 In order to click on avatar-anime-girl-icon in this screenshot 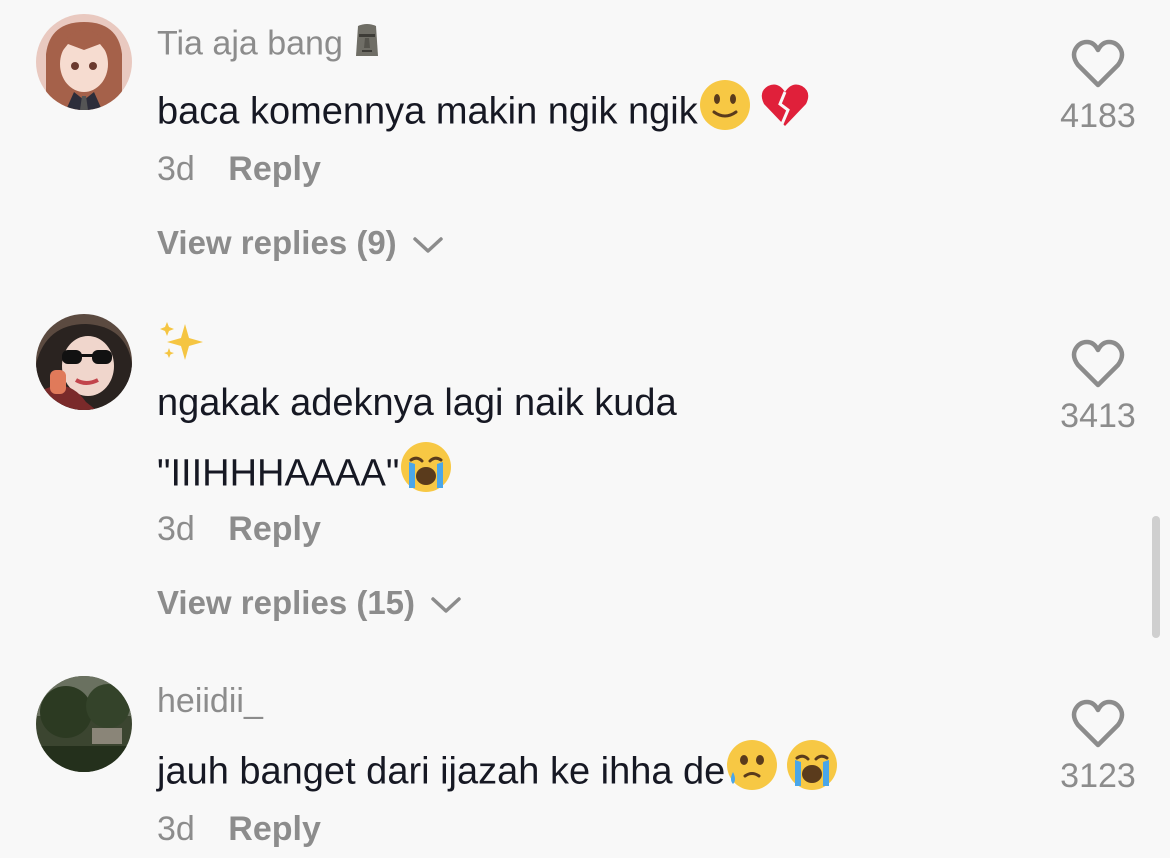, I will do `click(84, 62)`.